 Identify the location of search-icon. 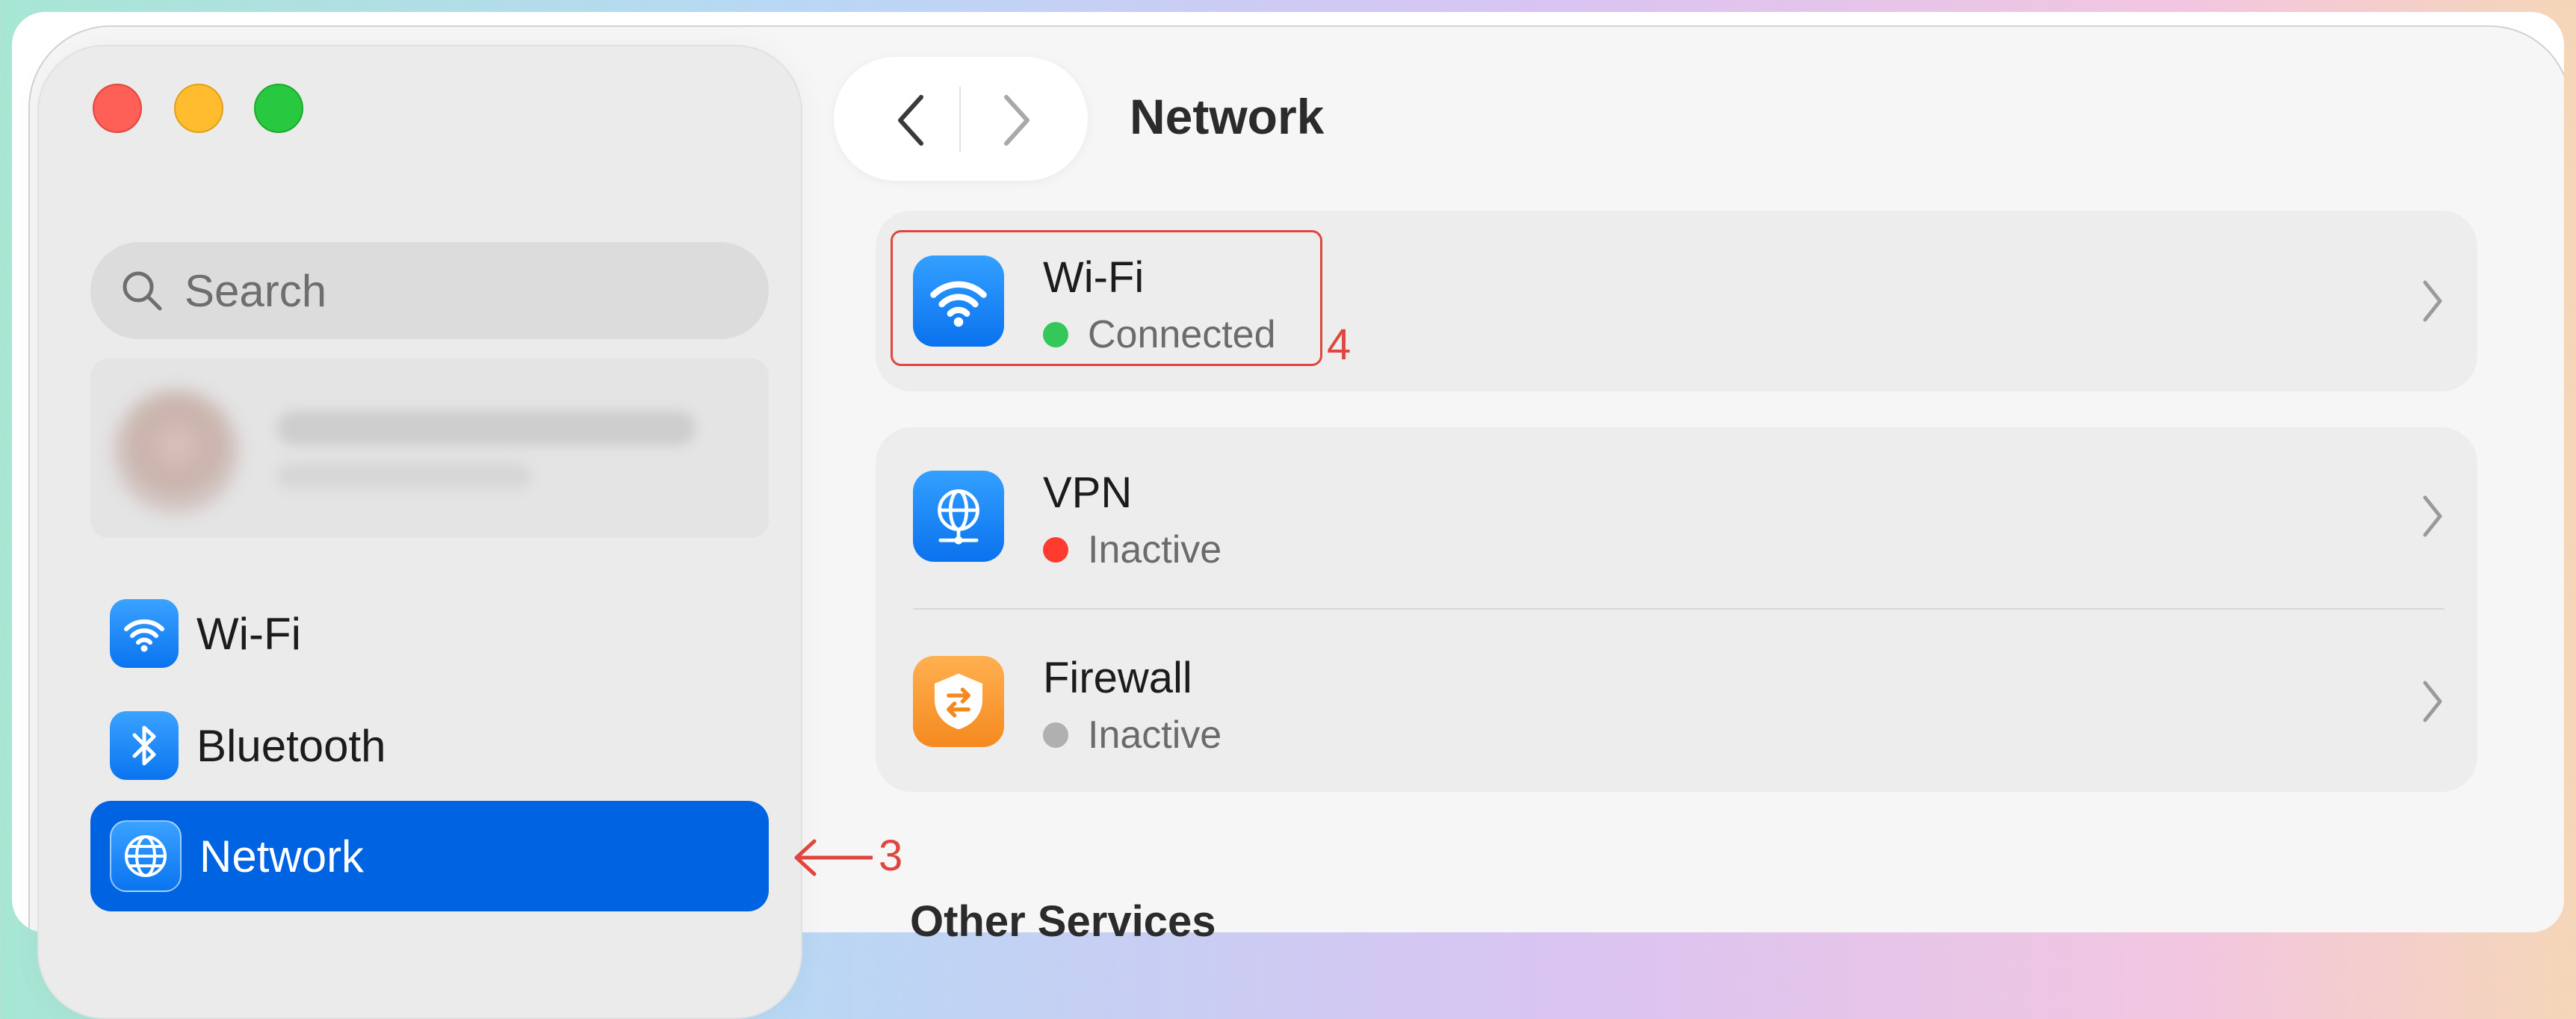
(142, 291).